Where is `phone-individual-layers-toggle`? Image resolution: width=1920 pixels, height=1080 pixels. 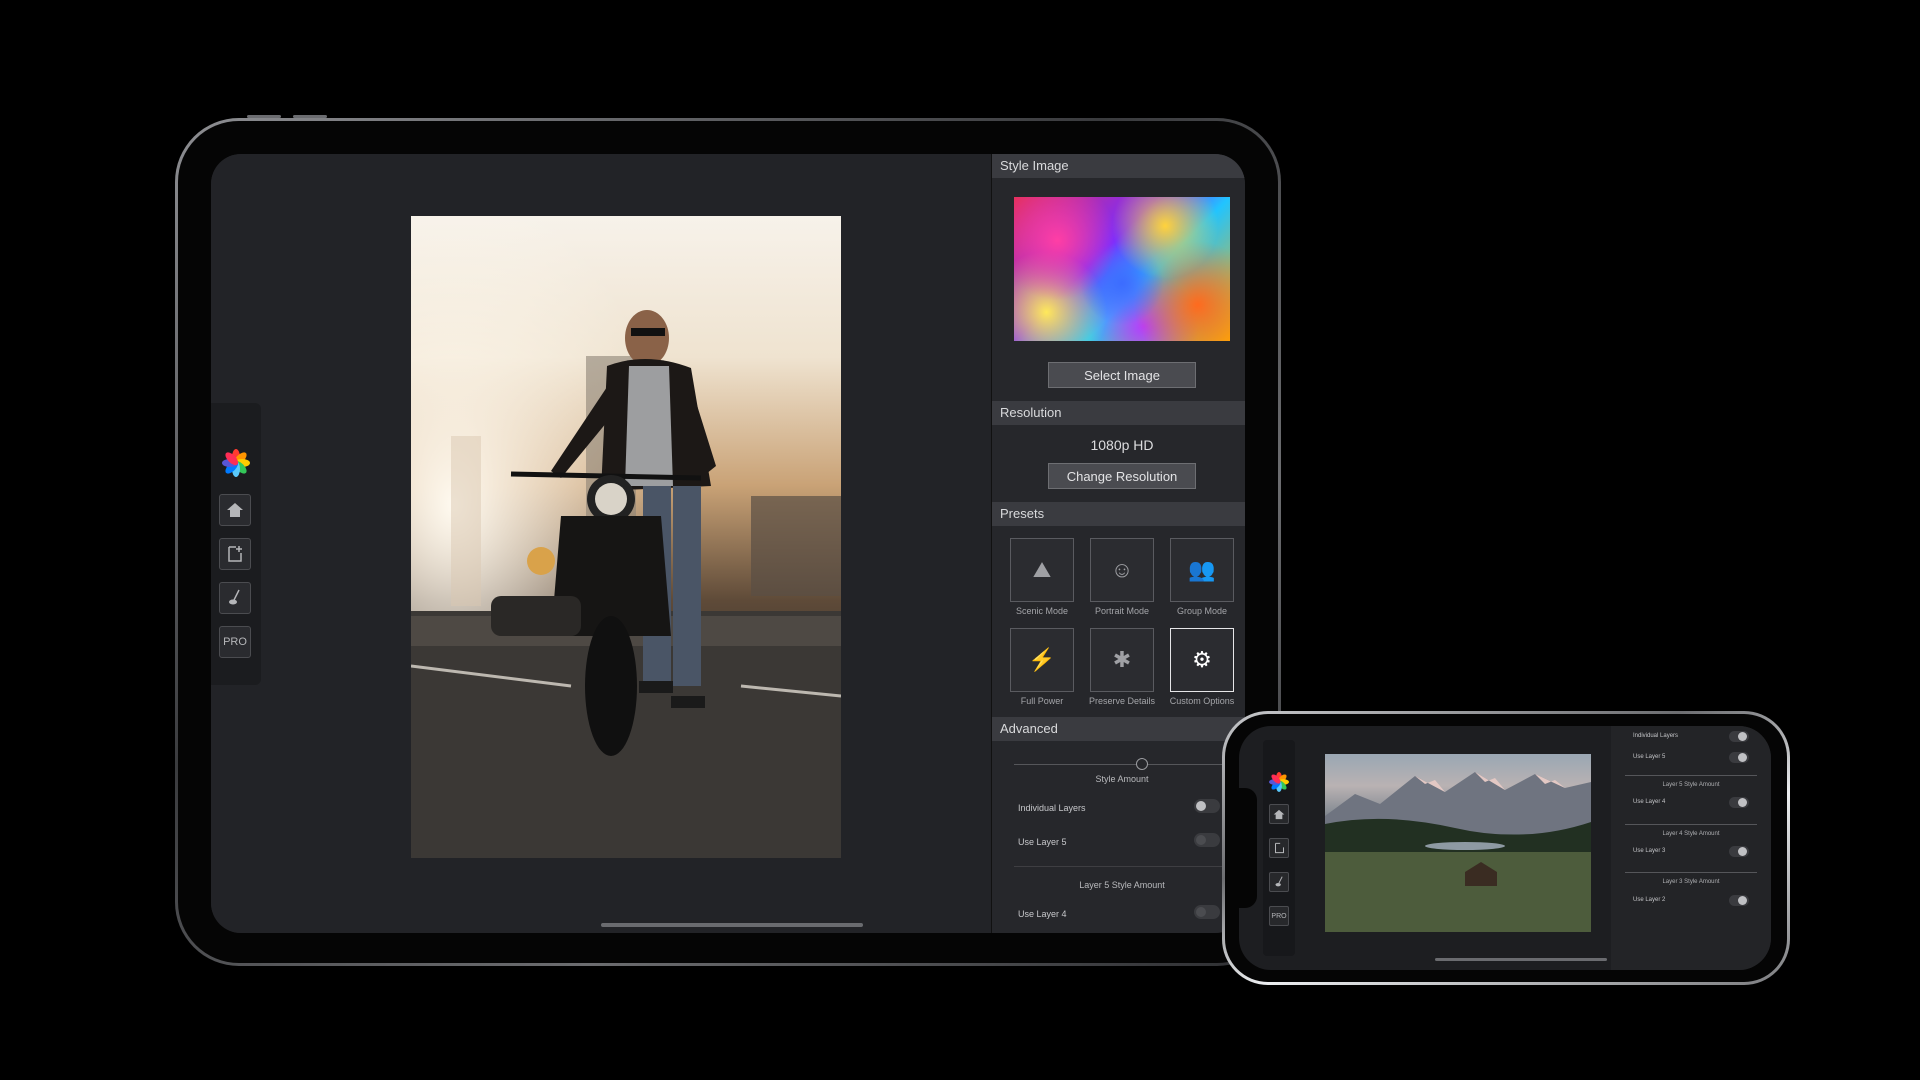 phone-individual-layers-toggle is located at coordinates (1739, 736).